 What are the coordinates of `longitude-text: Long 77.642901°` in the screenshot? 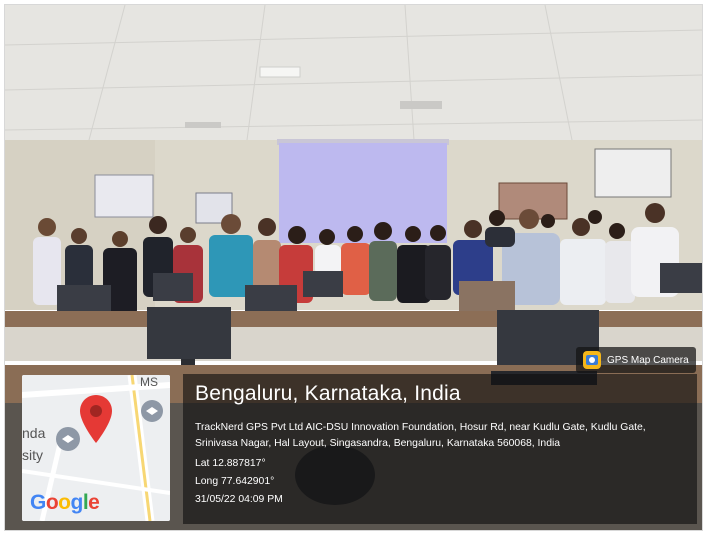 It's located at (235, 481).